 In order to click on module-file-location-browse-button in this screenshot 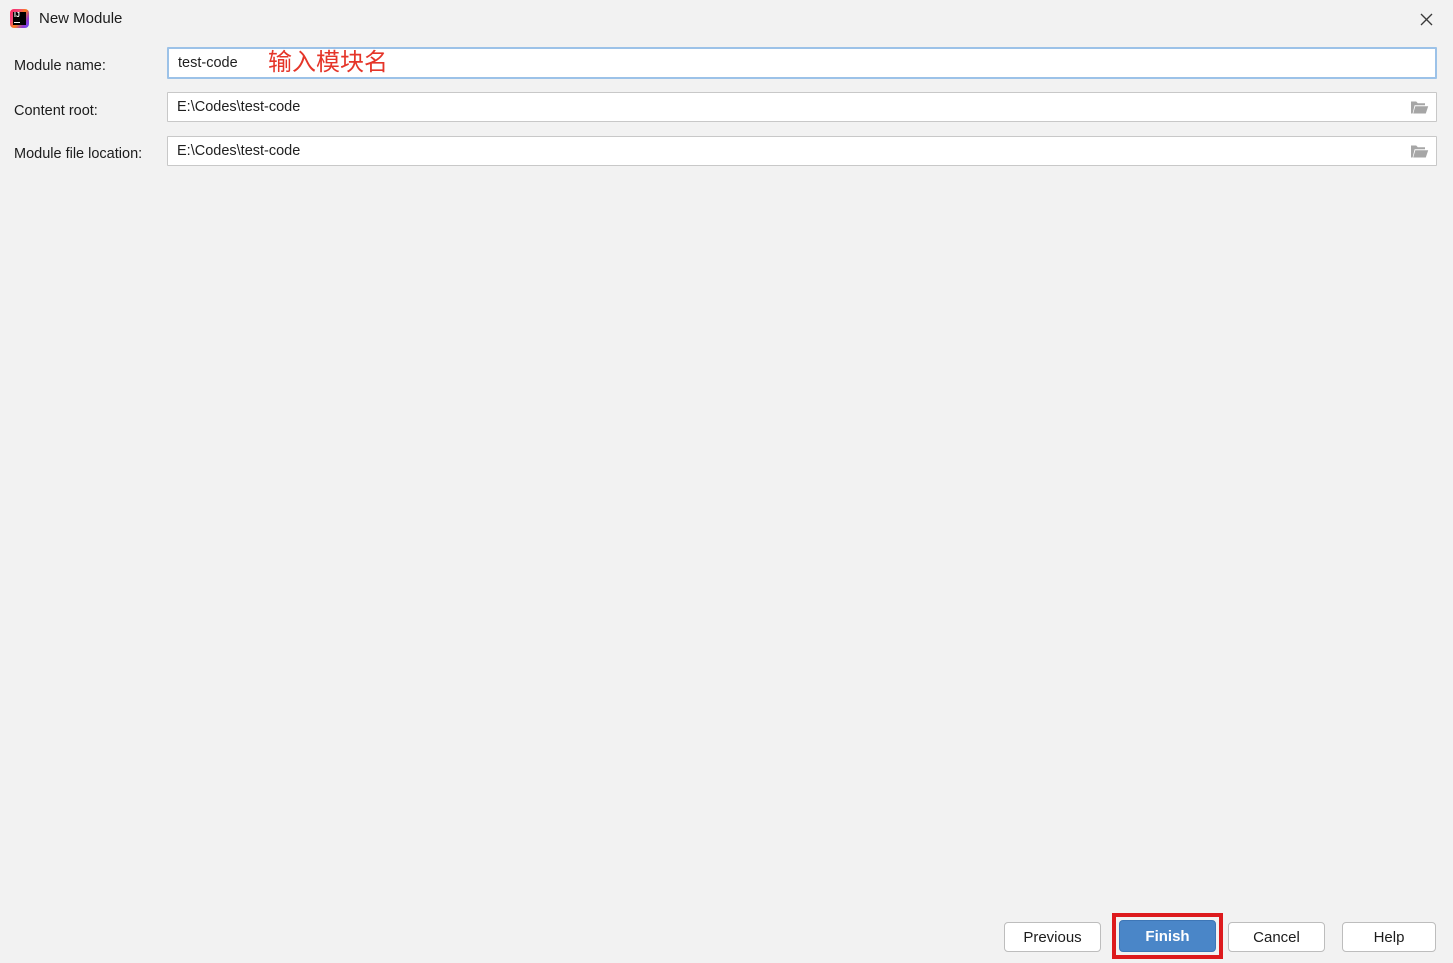, I will do `click(1419, 151)`.